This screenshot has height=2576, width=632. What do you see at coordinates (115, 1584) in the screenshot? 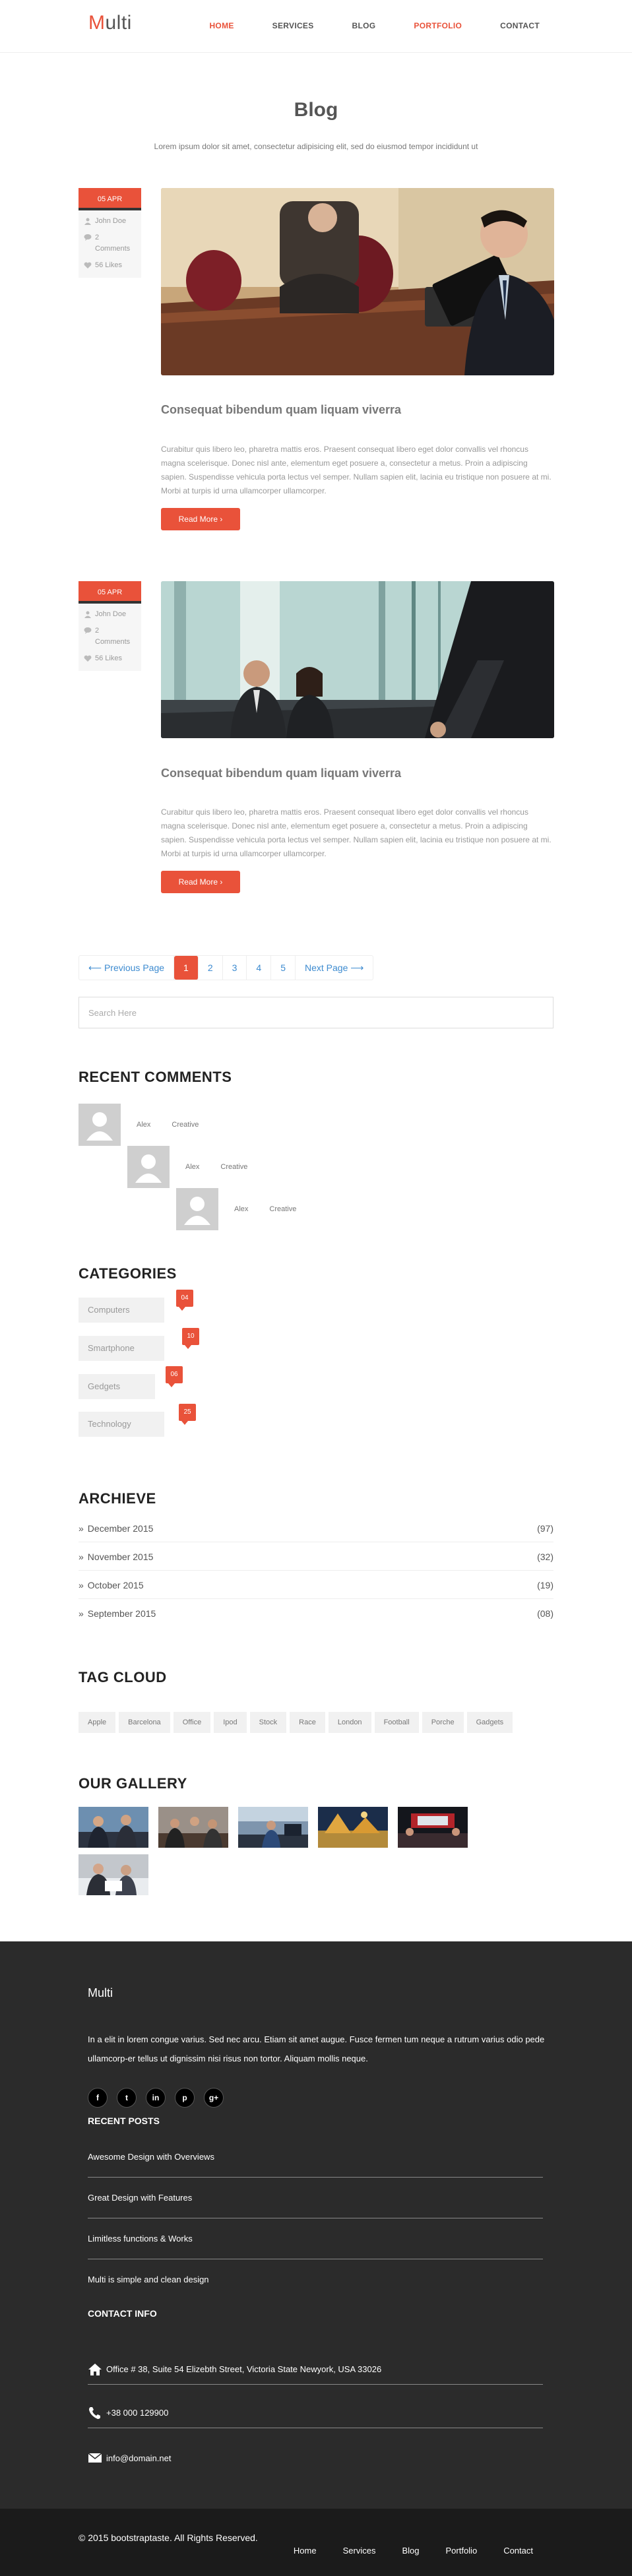
I see `archive-month: October 2015` at bounding box center [115, 1584].